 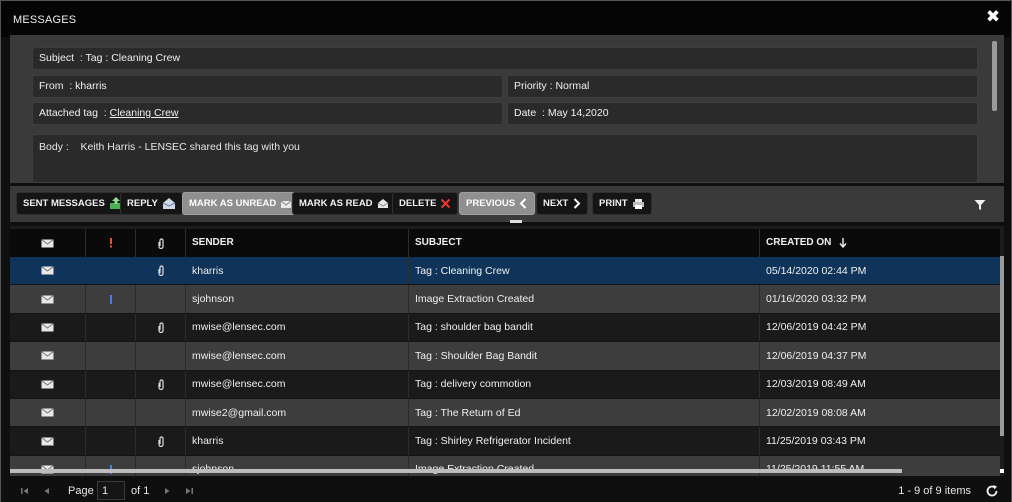 What do you see at coordinates (297, 299) in the screenshot?
I see `sender-cell: sjohnson` at bounding box center [297, 299].